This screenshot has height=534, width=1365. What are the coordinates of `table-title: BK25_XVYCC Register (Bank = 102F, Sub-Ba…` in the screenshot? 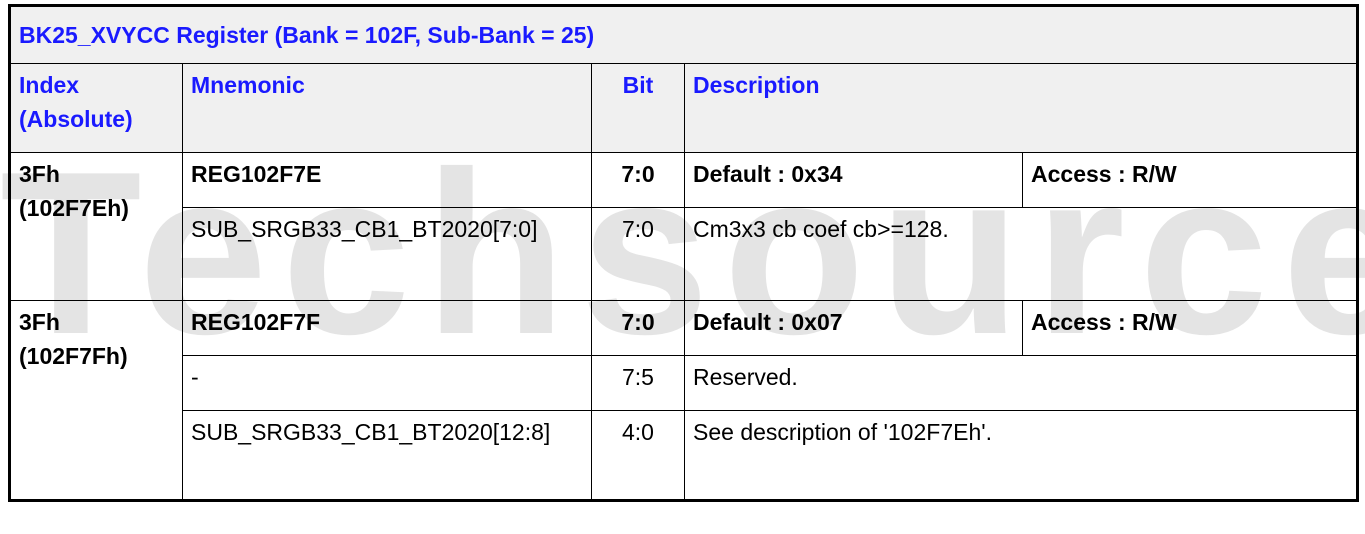 It's located at (683, 34).